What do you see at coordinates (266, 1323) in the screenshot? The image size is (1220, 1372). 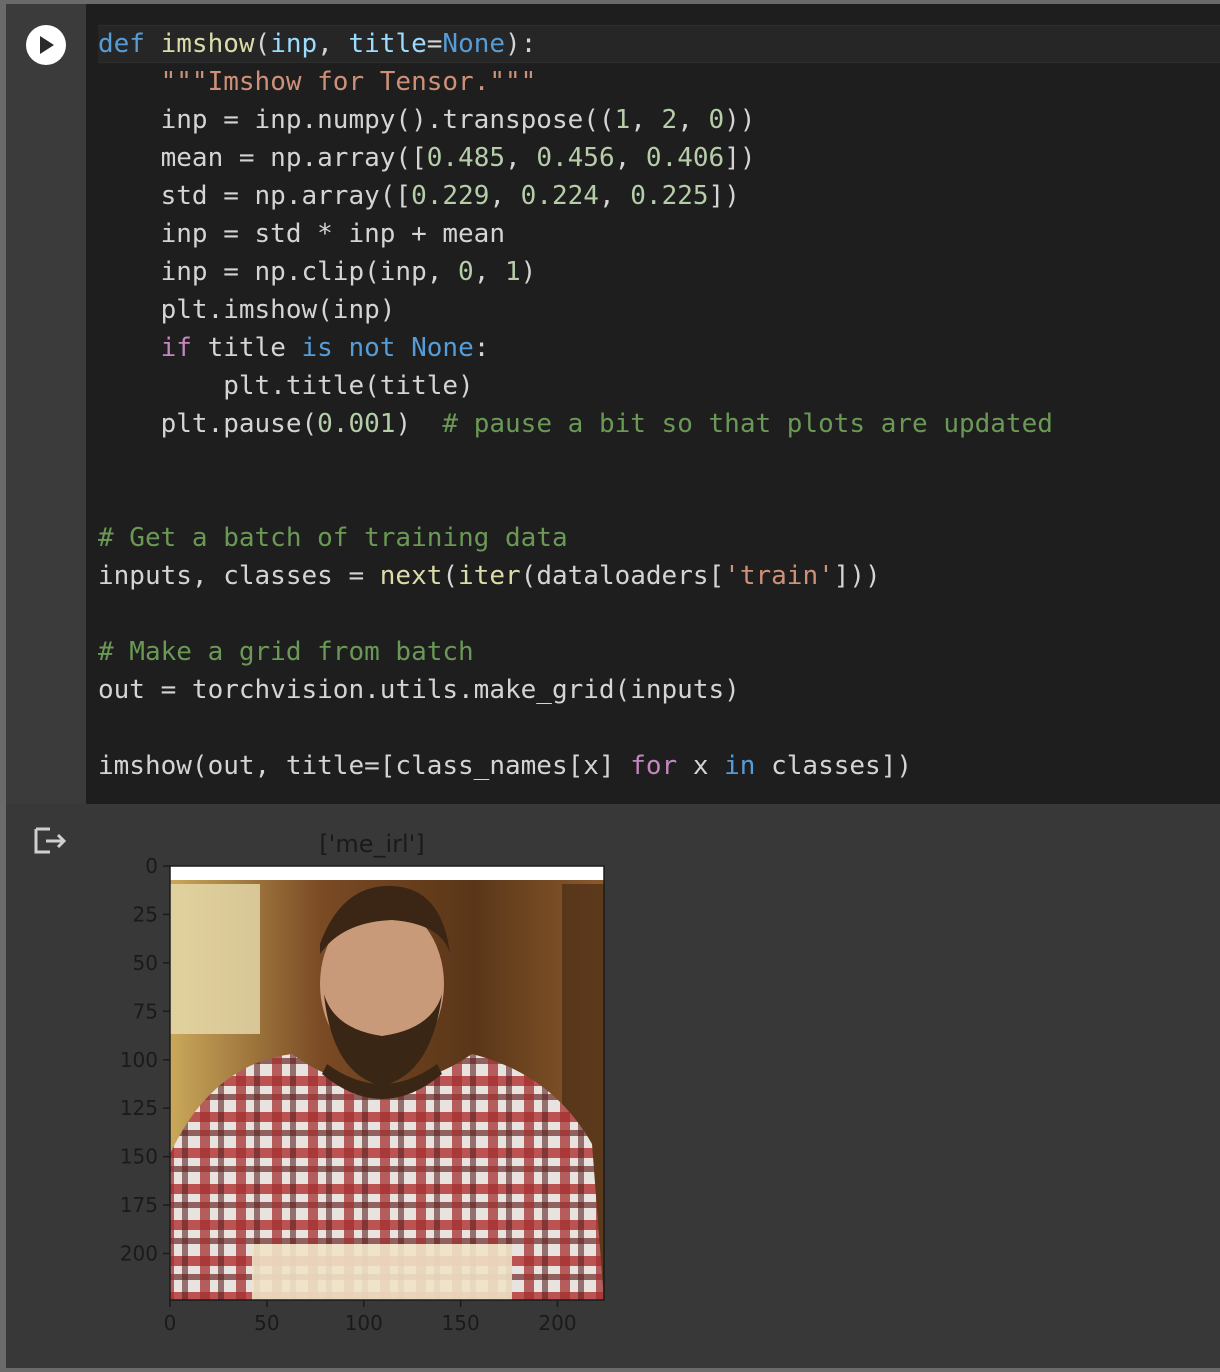 I see `x-tick-label: 50` at bounding box center [266, 1323].